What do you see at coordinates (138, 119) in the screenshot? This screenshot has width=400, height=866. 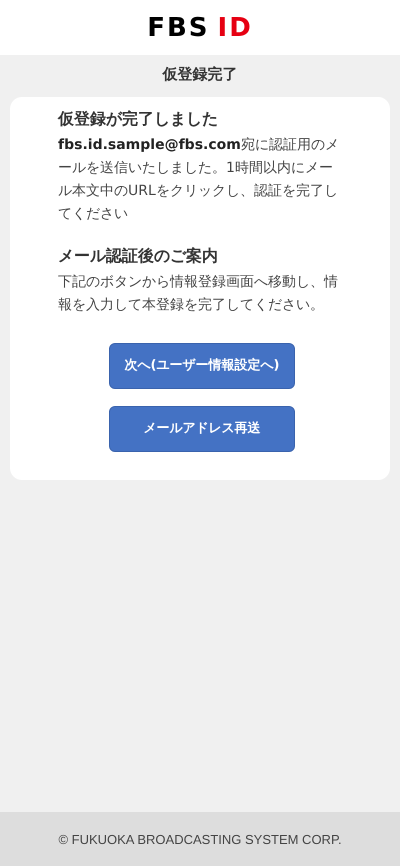 I see `section-heading: 仮登録が完了しました` at bounding box center [138, 119].